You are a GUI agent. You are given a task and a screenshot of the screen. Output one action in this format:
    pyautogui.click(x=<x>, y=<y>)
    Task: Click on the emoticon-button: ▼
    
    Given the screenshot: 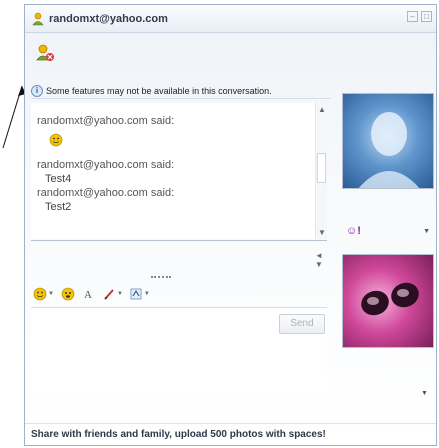 What is the action you would take?
    pyautogui.click(x=43, y=294)
    